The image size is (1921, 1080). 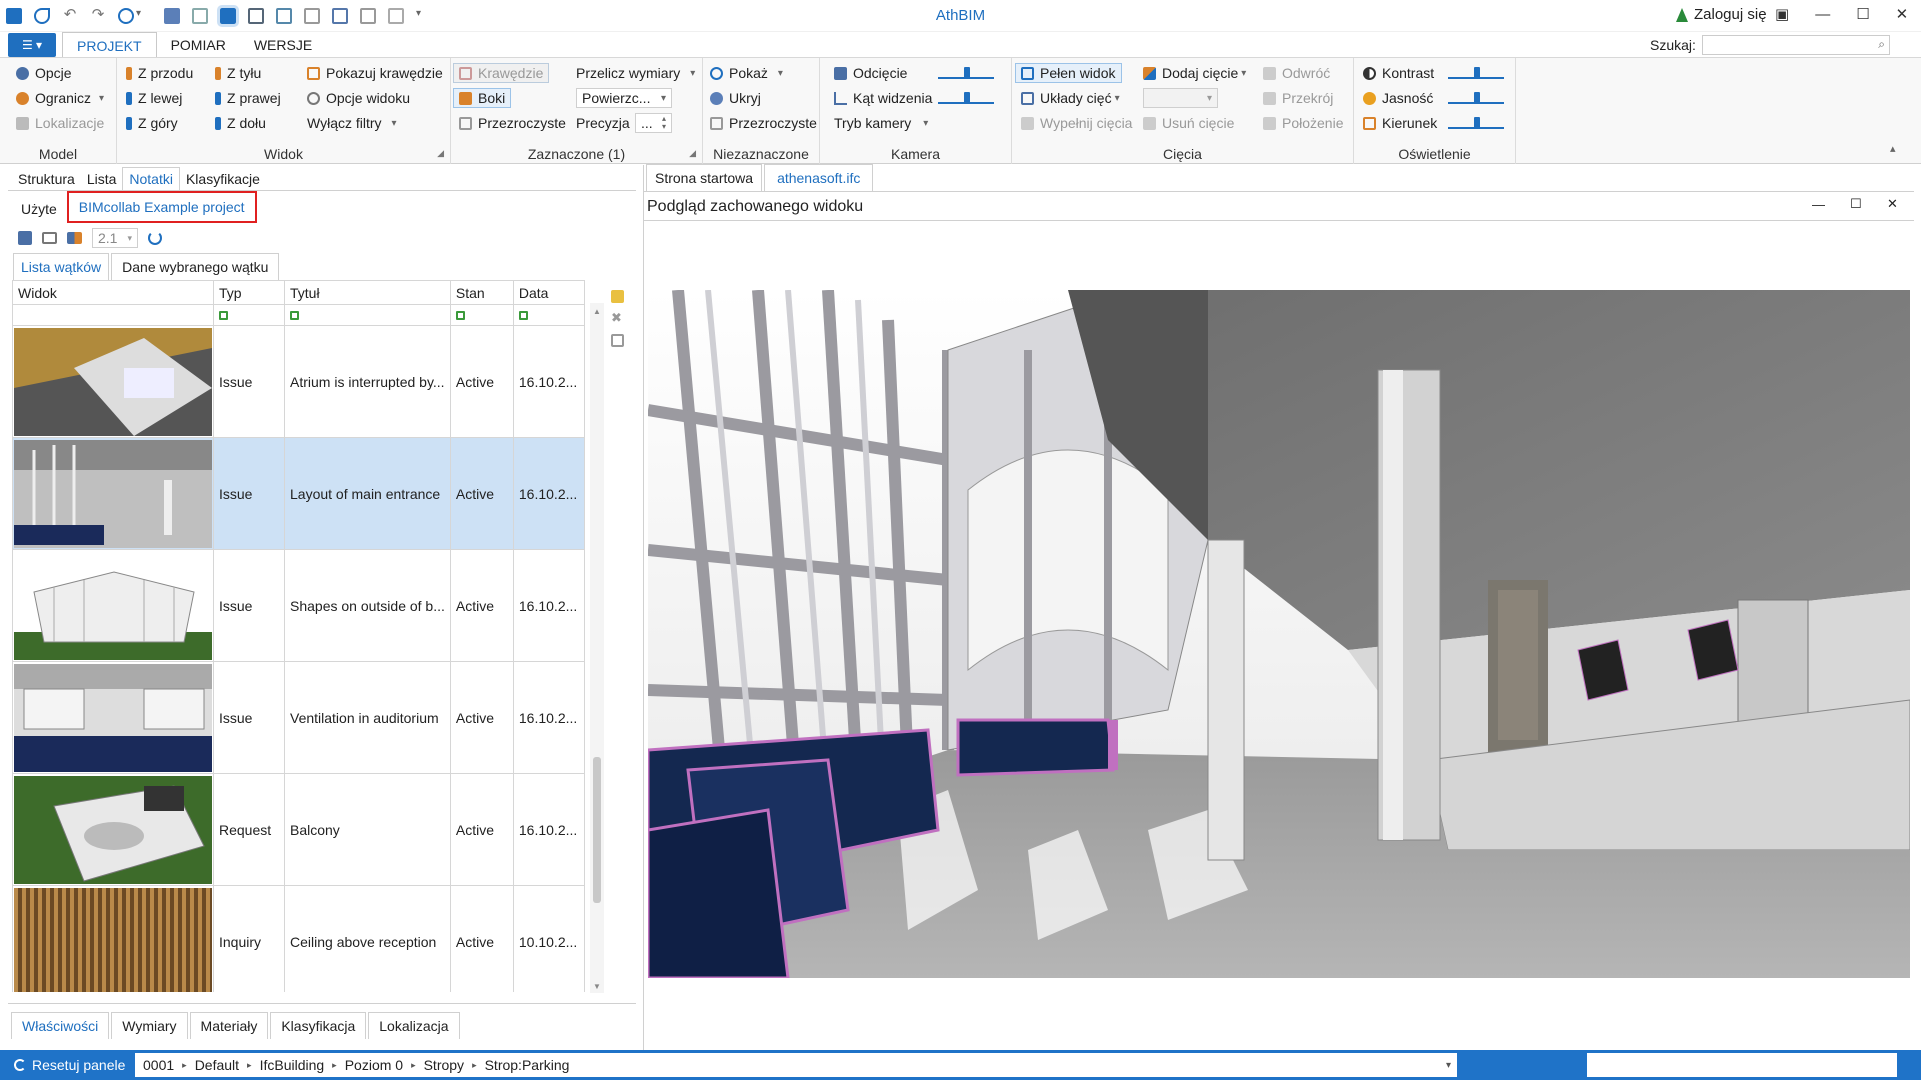 I want to click on breadcrumb-item: Strop:Parking, so click(x=527, y=1065).